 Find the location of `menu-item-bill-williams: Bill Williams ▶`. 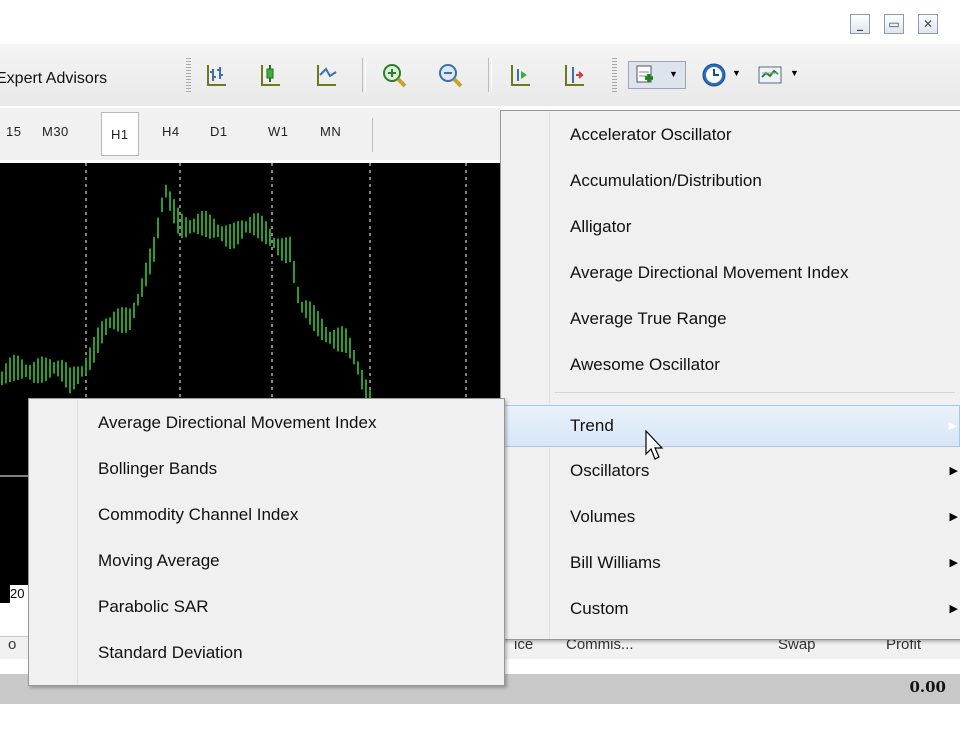

menu-item-bill-williams: Bill Williams ▶ is located at coordinates (731, 563).